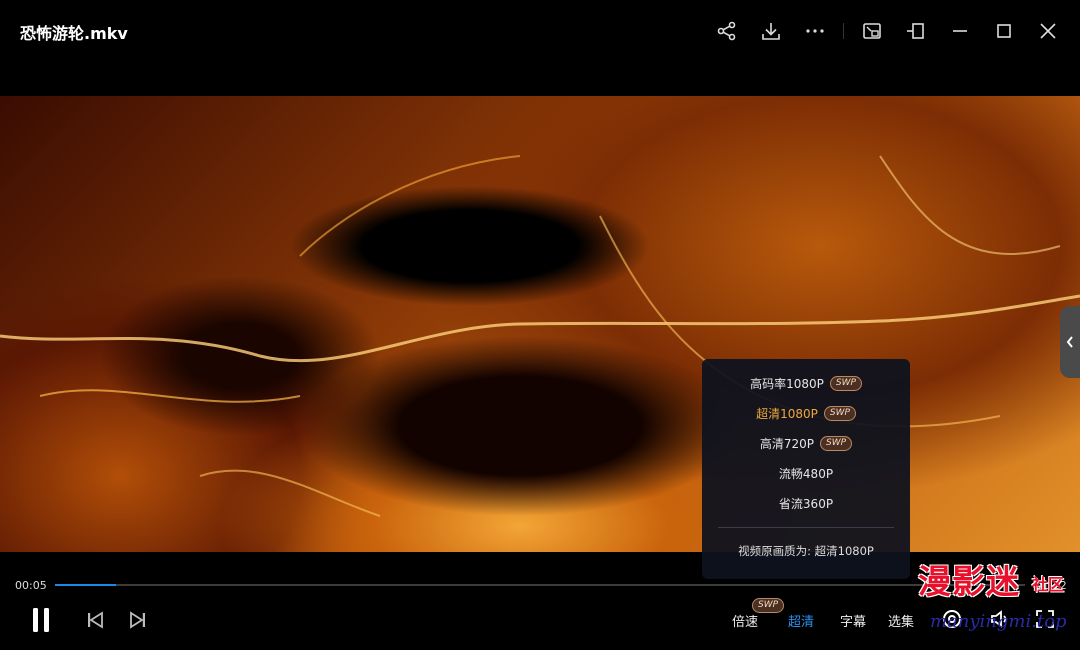 This screenshot has height=650, width=1080. I want to click on quality-option-label: 流畅480P, so click(806, 473).